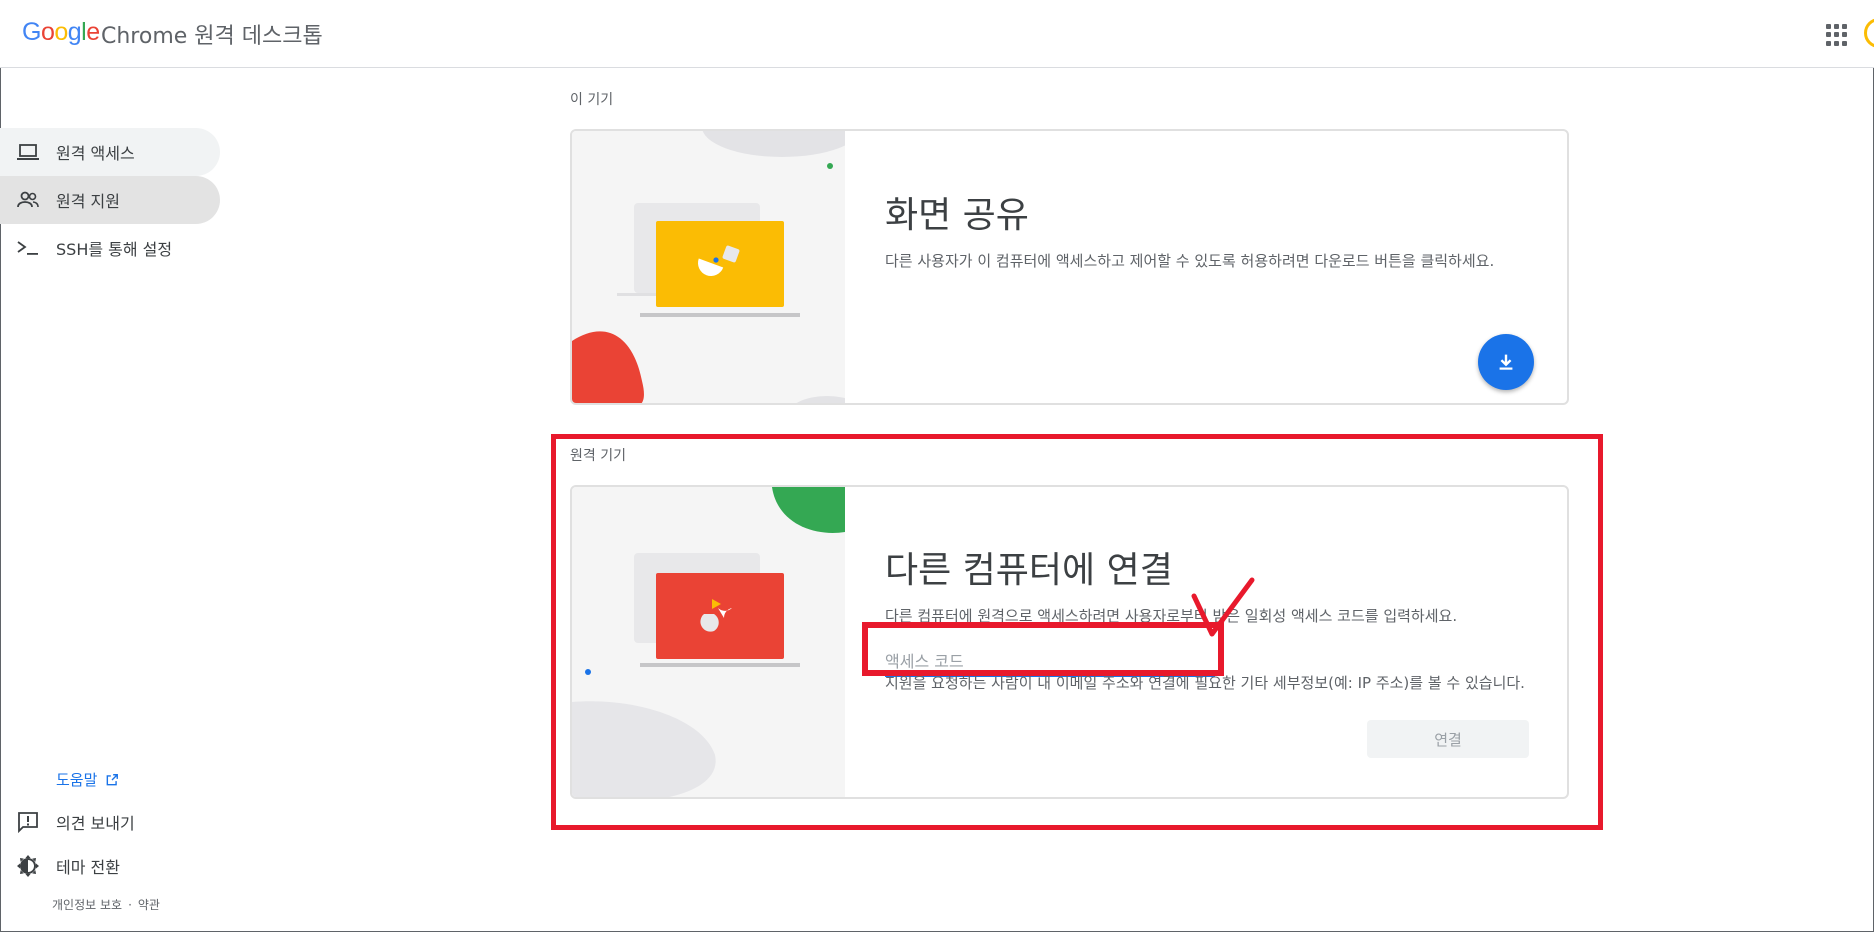 The height and width of the screenshot is (932, 1874). I want to click on legal-links: 개인정보 보호 · 약관, so click(106, 905).